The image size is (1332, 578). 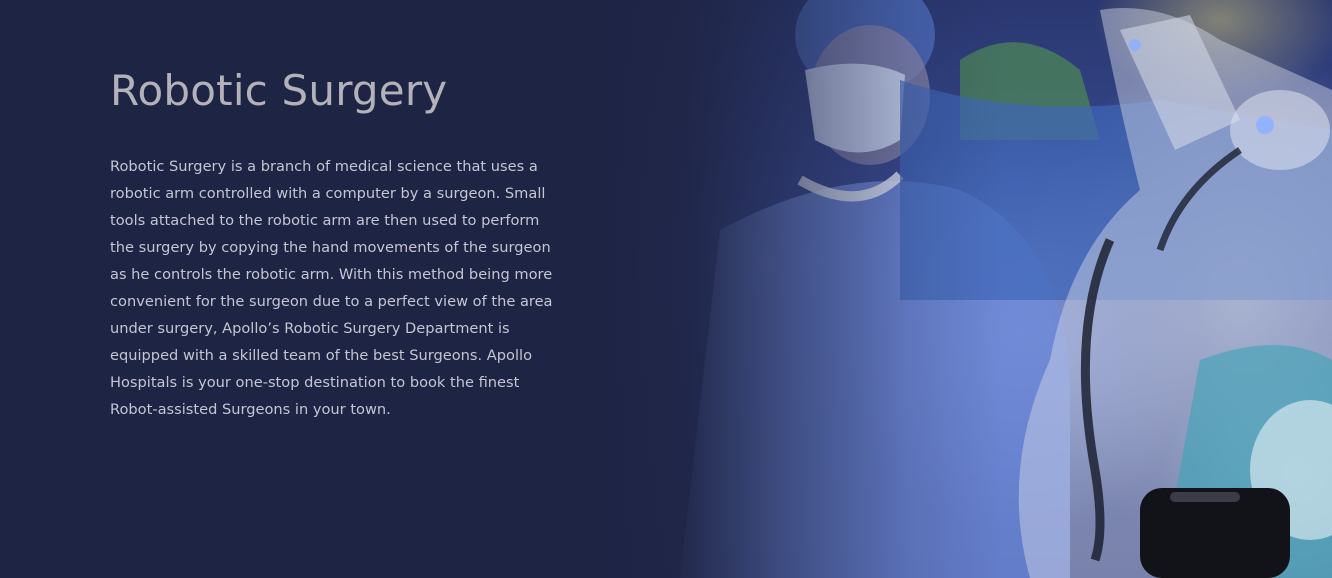 I want to click on surgeon-mask, so click(x=855, y=108).